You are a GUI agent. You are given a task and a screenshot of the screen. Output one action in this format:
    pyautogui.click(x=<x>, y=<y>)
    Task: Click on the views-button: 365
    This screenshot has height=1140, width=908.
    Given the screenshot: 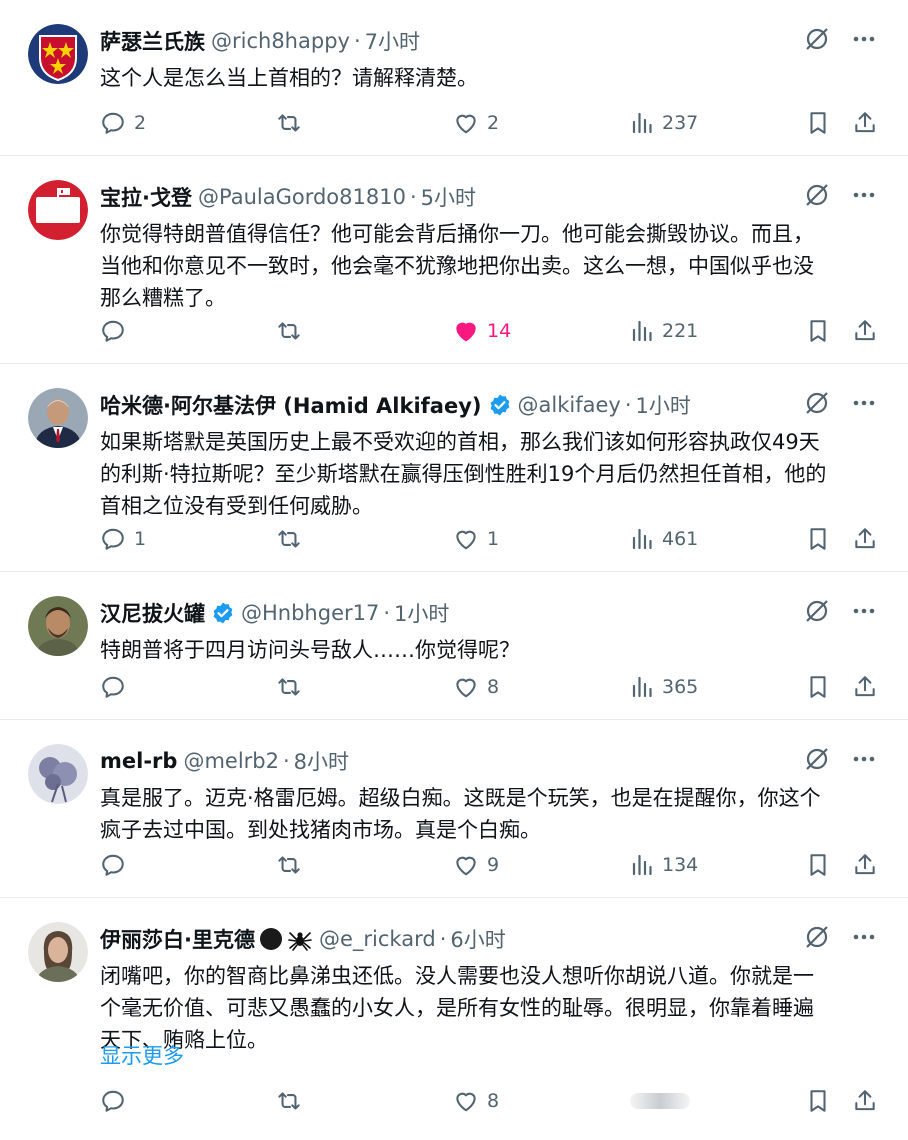 What is the action you would take?
    pyautogui.click(x=664, y=687)
    